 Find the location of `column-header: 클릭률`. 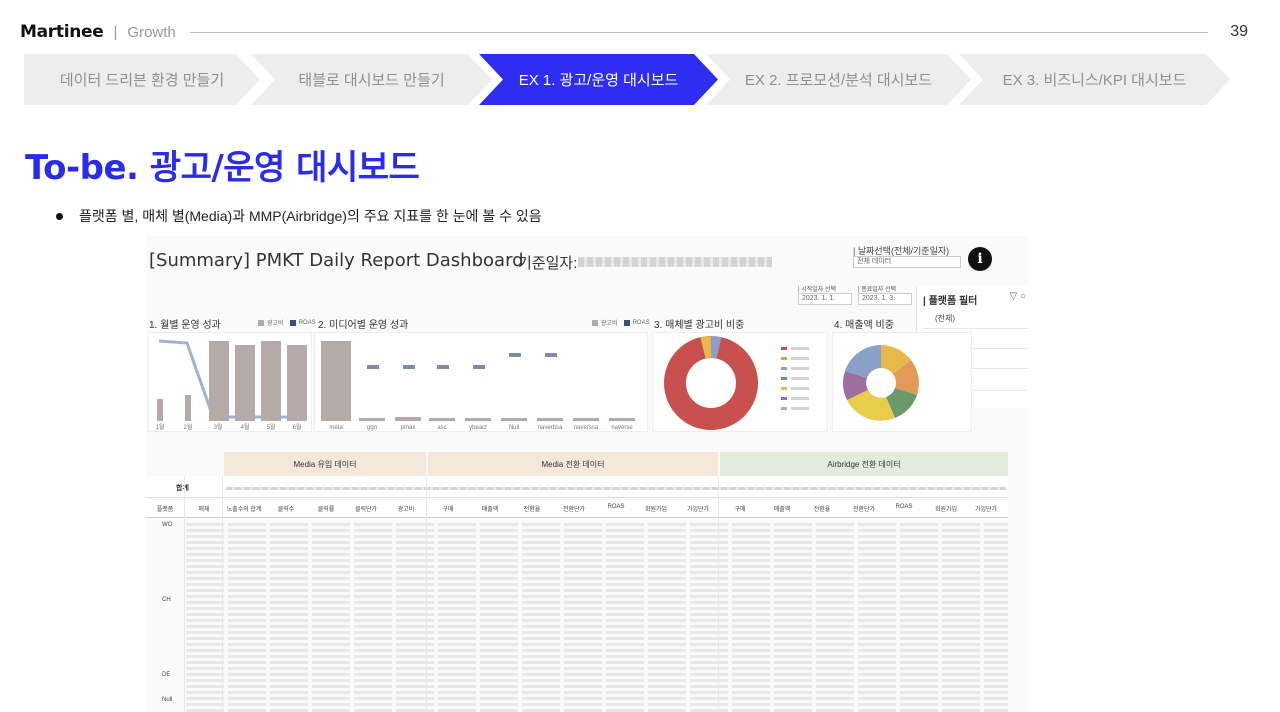

column-header: 클릭률 is located at coordinates (326, 508).